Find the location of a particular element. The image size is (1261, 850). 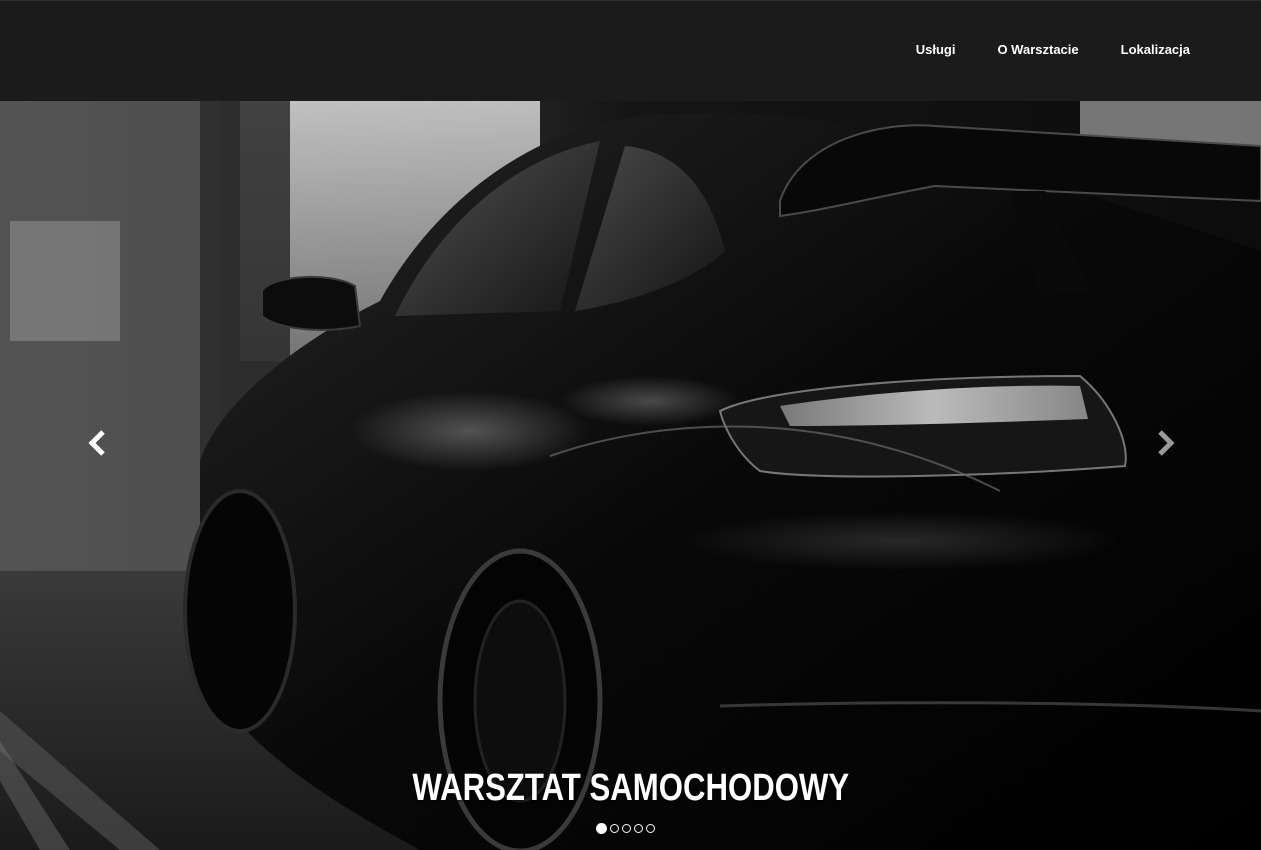

chevron-left-icon is located at coordinates (96, 443).